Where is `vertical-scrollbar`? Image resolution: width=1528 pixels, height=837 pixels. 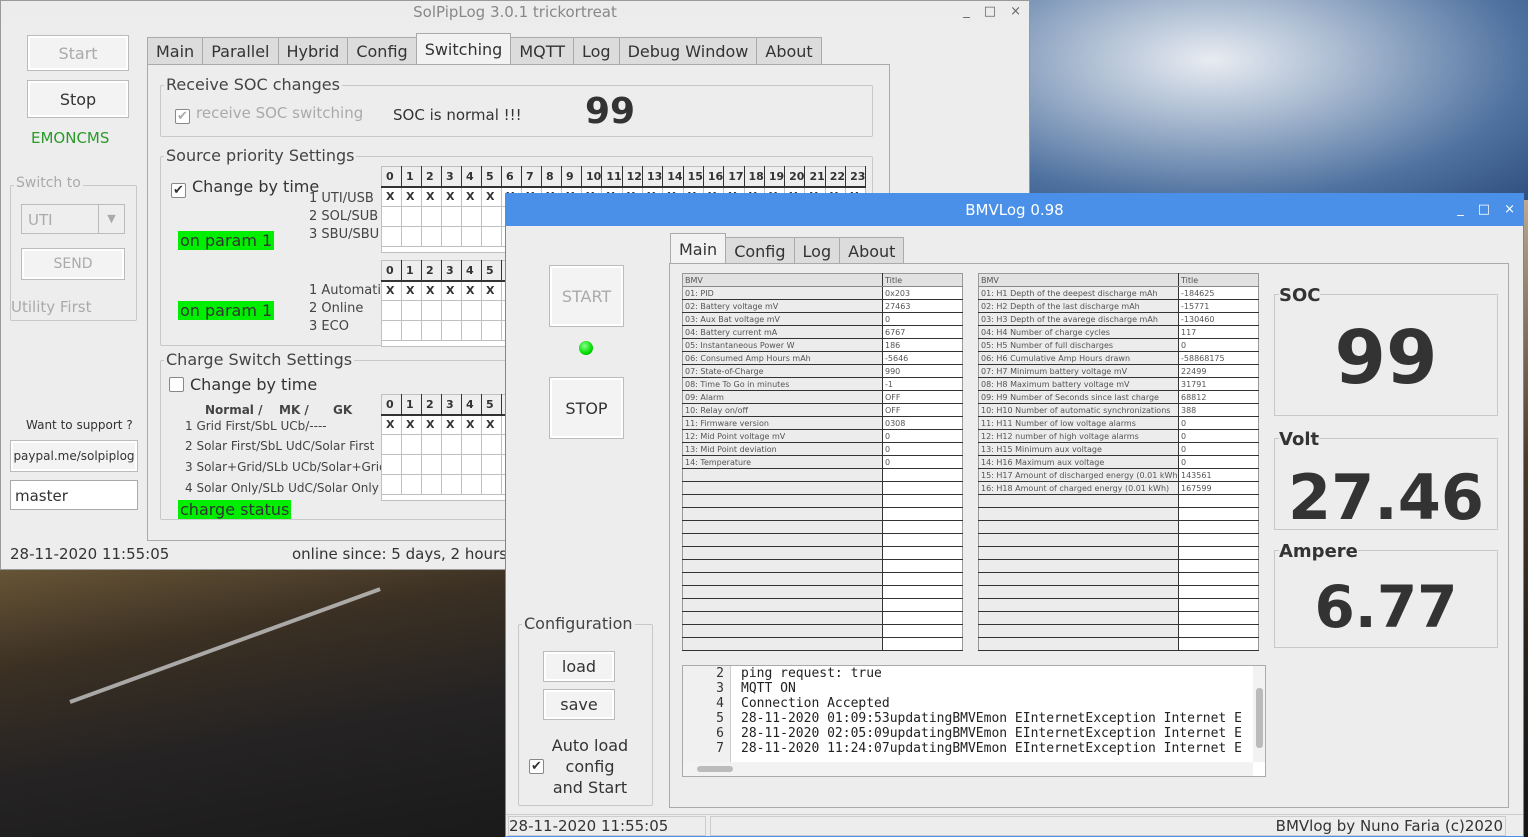
vertical-scrollbar is located at coordinates (1259, 714).